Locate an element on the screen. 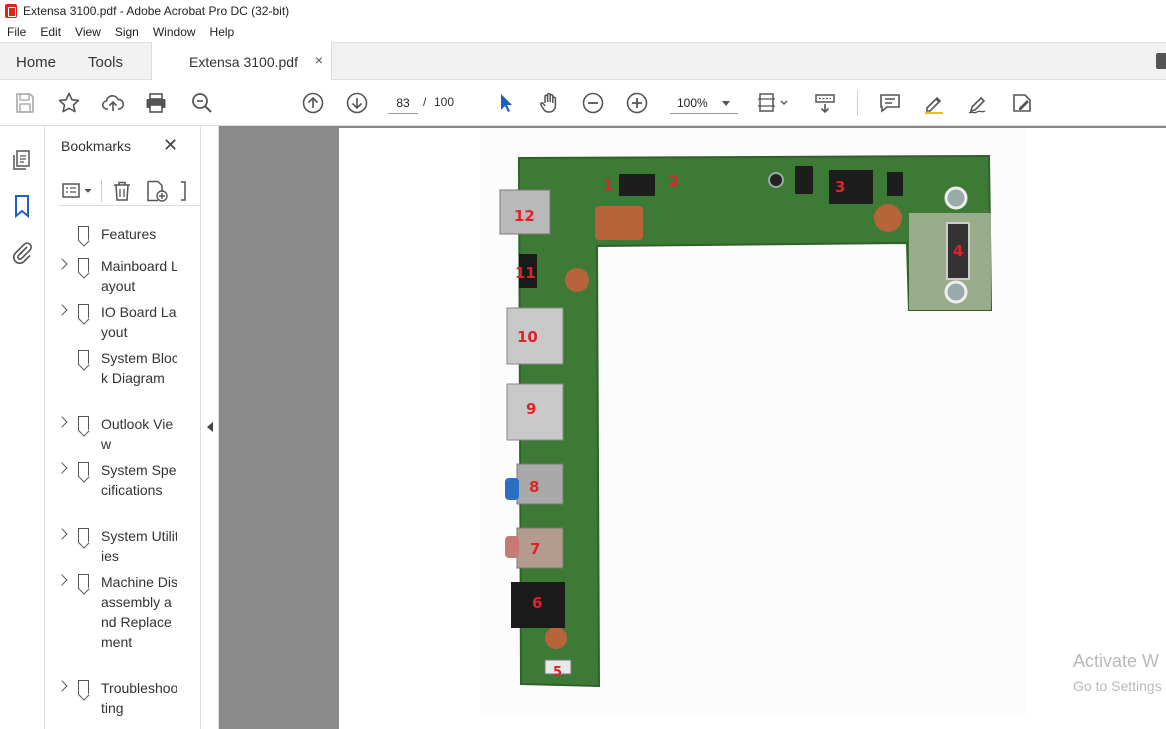 This screenshot has height=729, width=1166. save-icon is located at coordinates (25, 103).